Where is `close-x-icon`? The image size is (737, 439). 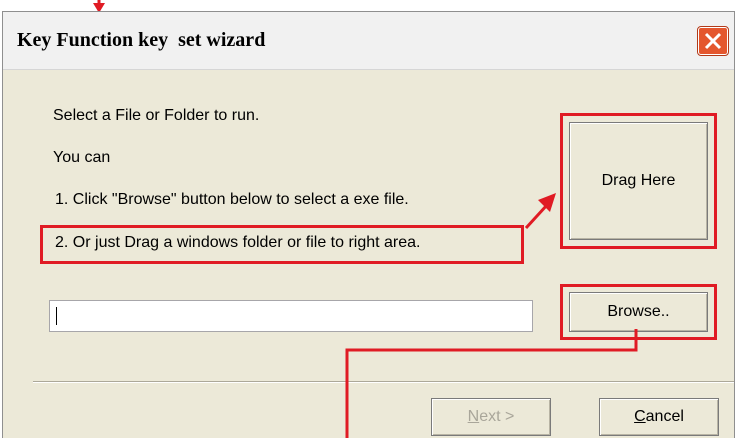
close-x-icon is located at coordinates (713, 41).